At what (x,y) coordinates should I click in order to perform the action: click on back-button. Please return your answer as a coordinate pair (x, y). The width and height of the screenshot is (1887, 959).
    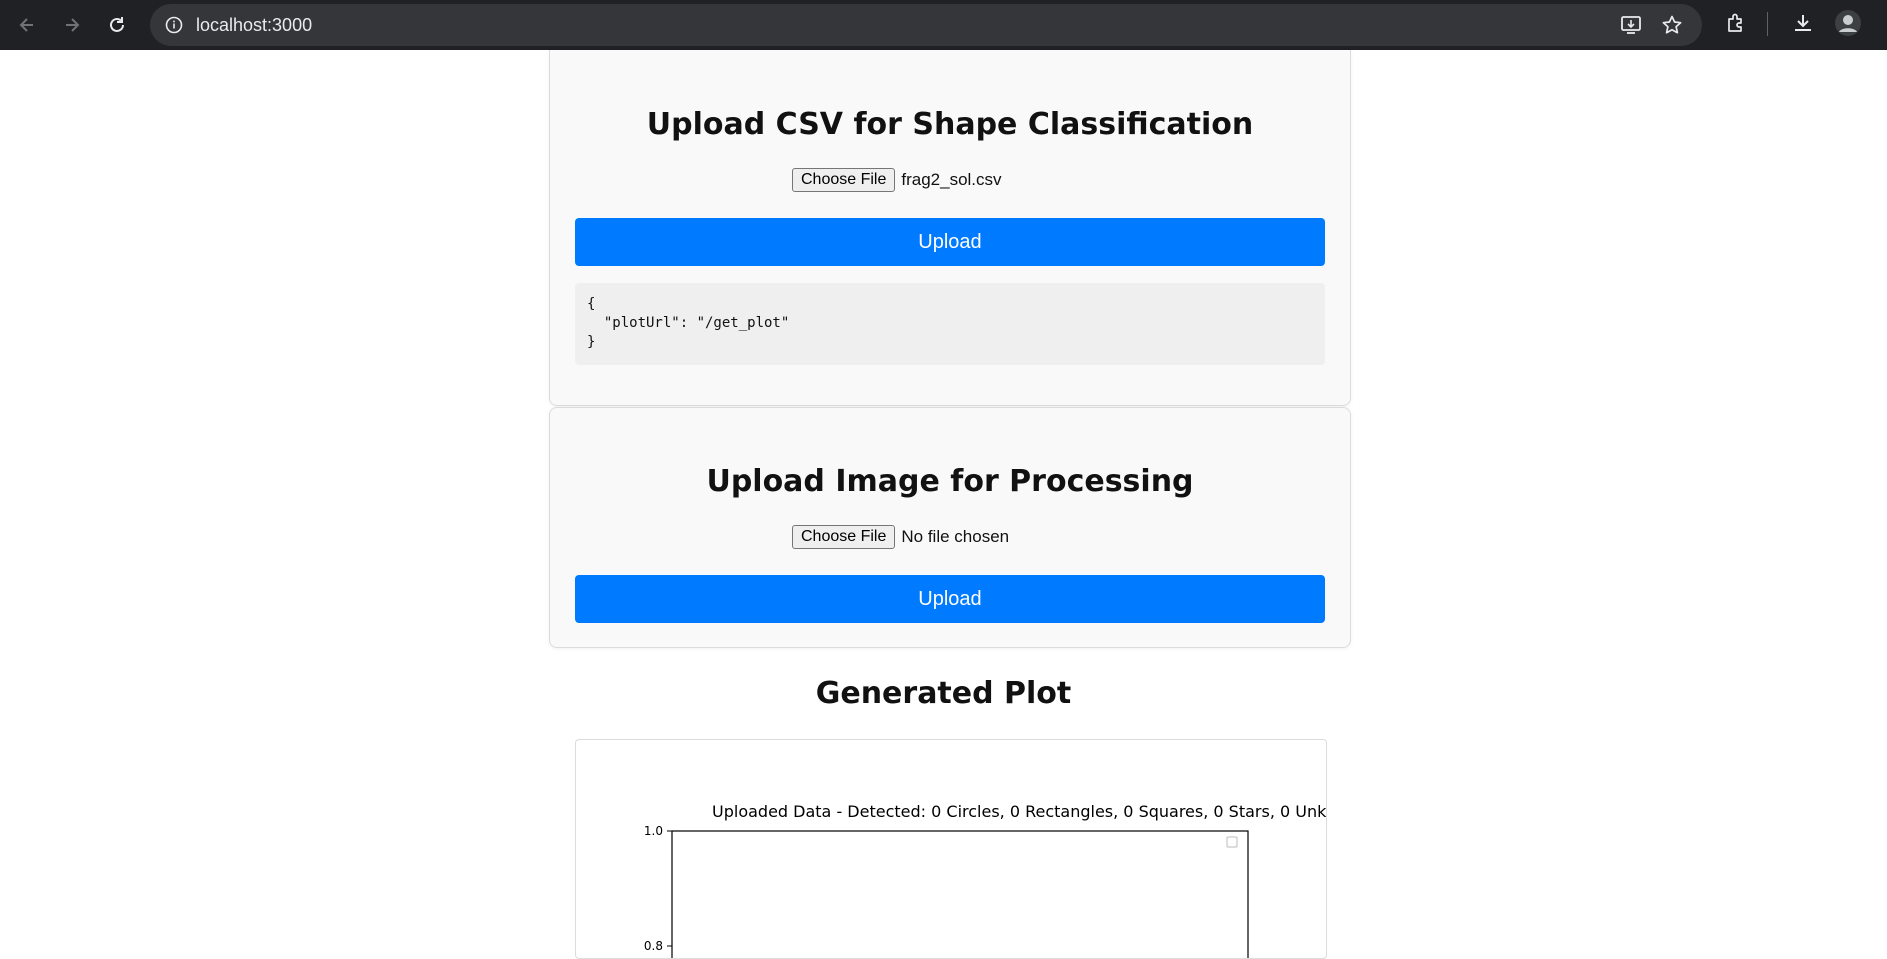
    Looking at the image, I should click on (27, 25).